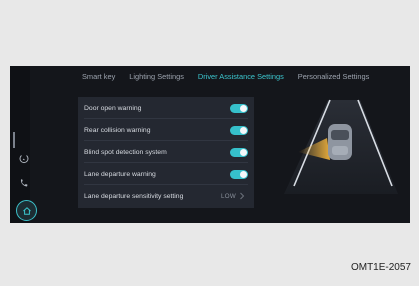 The height and width of the screenshot is (286, 419). Describe the element at coordinates (340, 135) in the screenshot. I see `vehicle-windshield` at that location.